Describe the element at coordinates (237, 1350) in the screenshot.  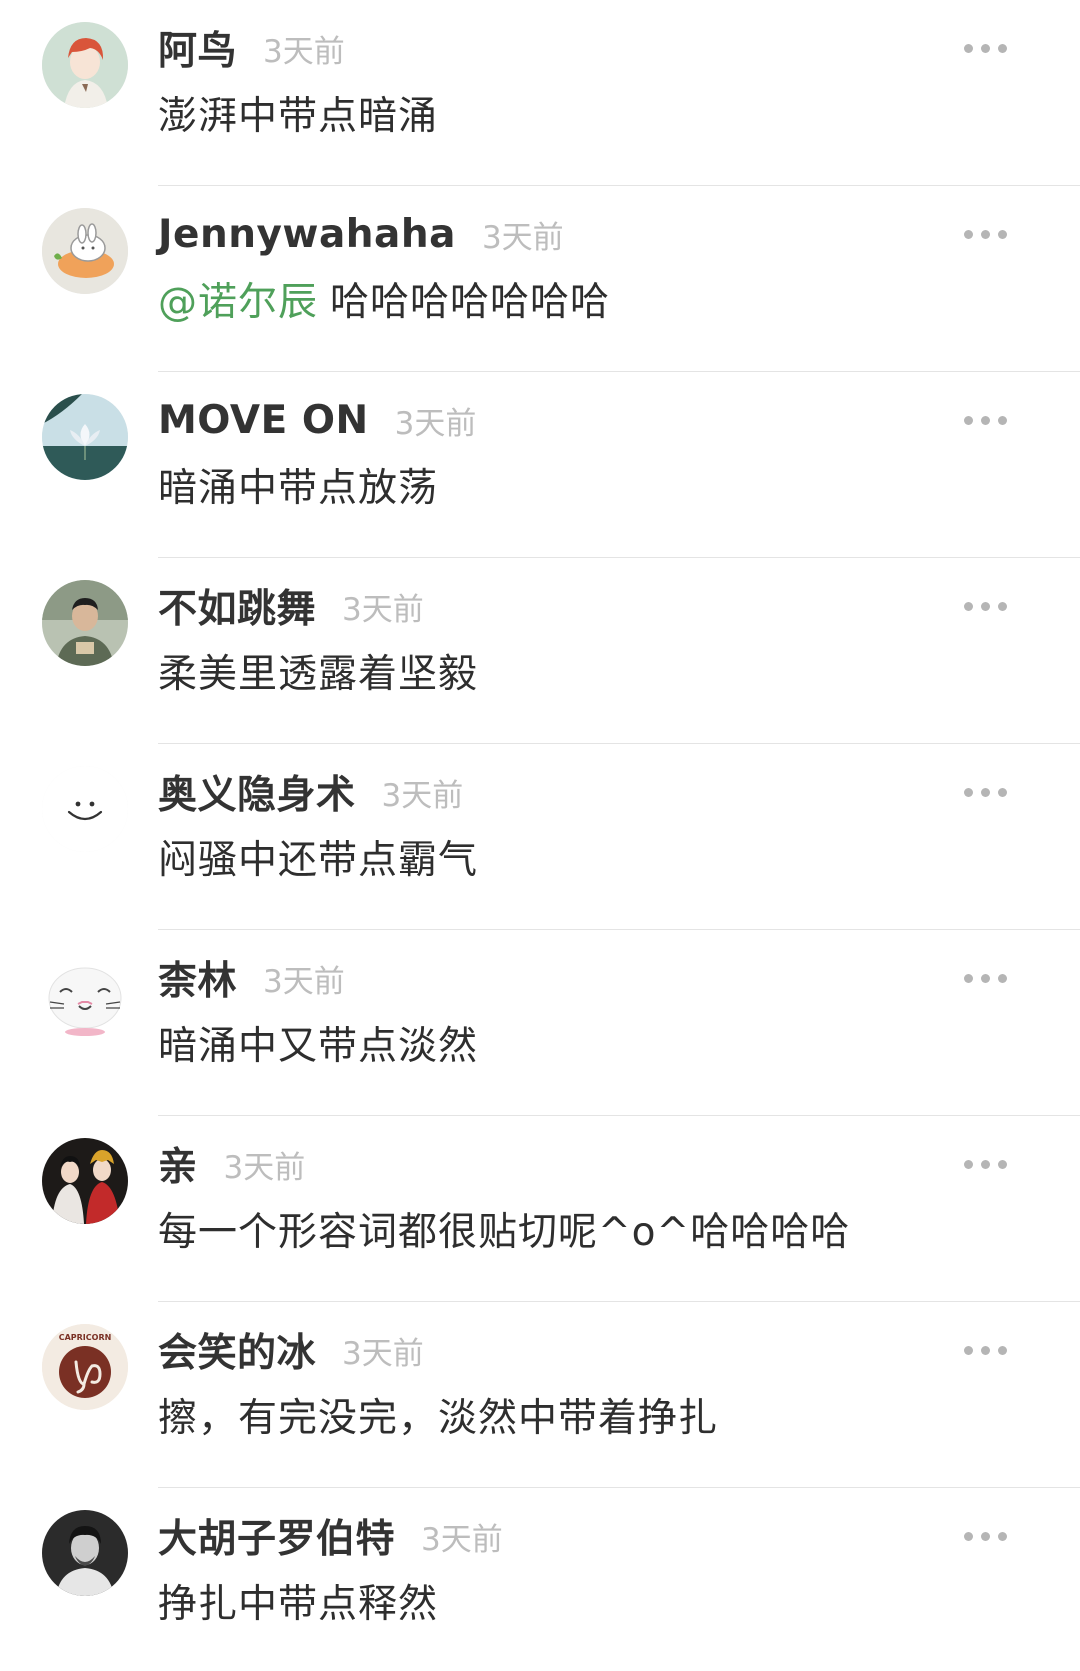
I see `username: 会笑的冰` at that location.